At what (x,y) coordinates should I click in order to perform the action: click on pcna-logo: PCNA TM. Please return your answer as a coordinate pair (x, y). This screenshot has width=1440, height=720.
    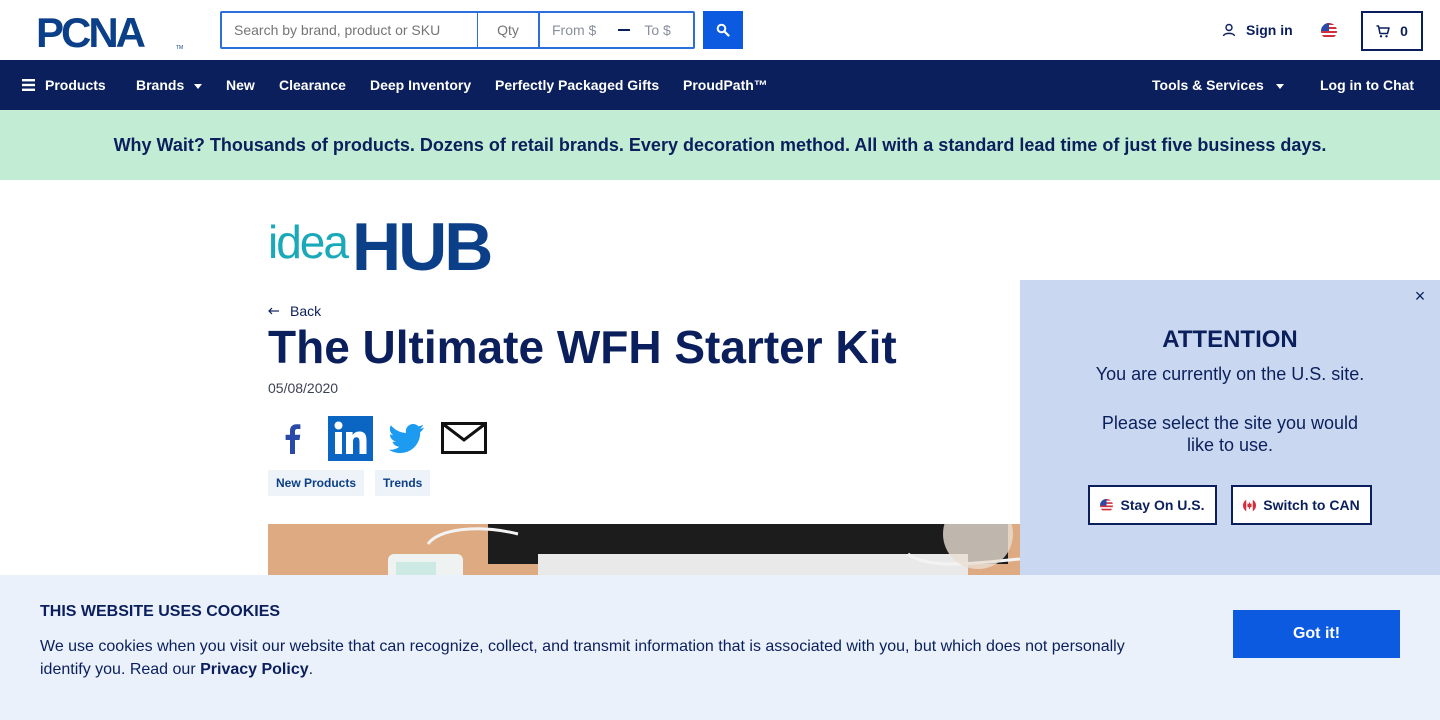
    Looking at the image, I should click on (110, 31).